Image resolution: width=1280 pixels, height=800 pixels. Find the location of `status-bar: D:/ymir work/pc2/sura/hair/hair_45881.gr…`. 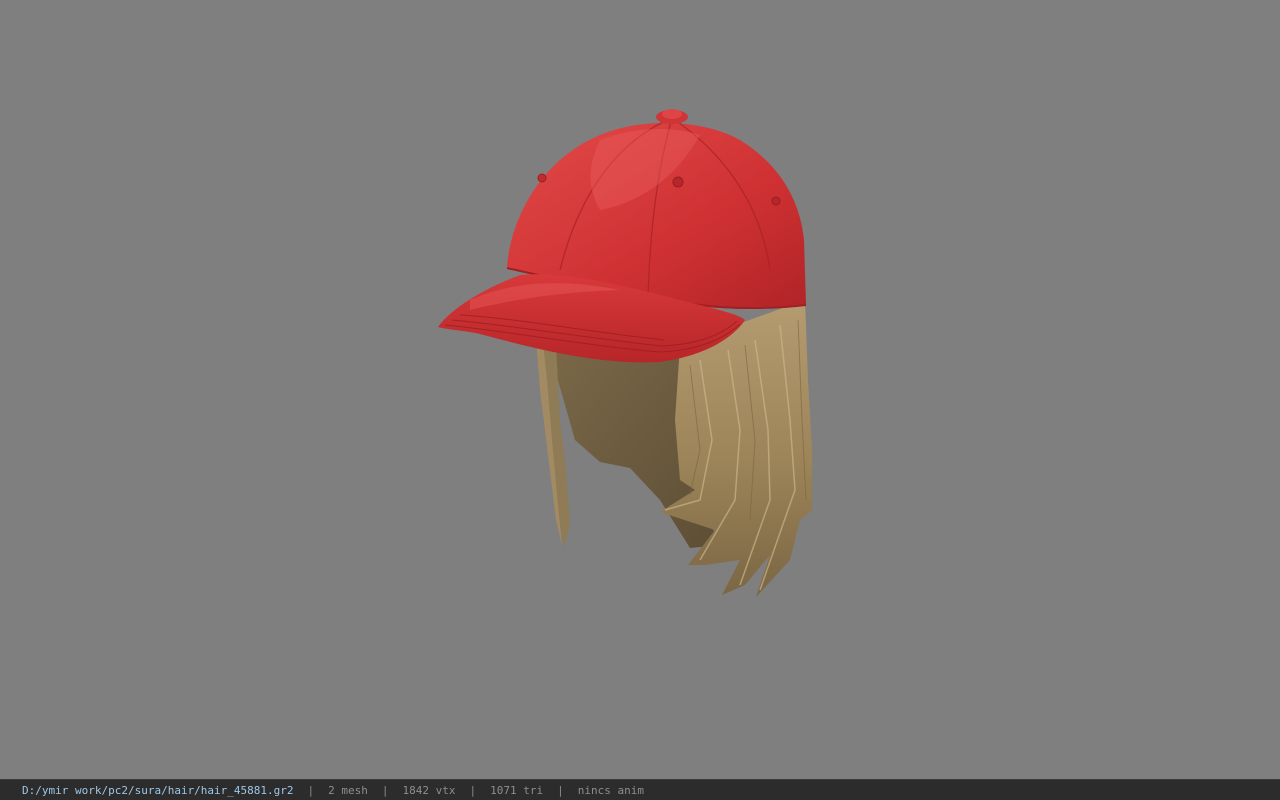

status-bar: D:/ymir work/pc2/sura/hair/hair_45881.gr… is located at coordinates (640, 789).